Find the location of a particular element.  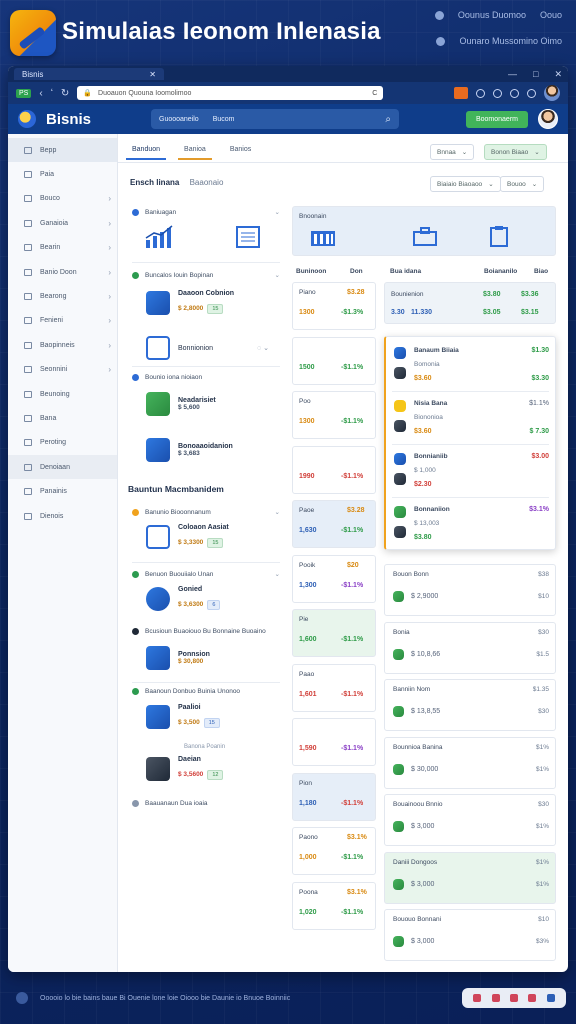

download-icon is located at coordinates (480, 93).